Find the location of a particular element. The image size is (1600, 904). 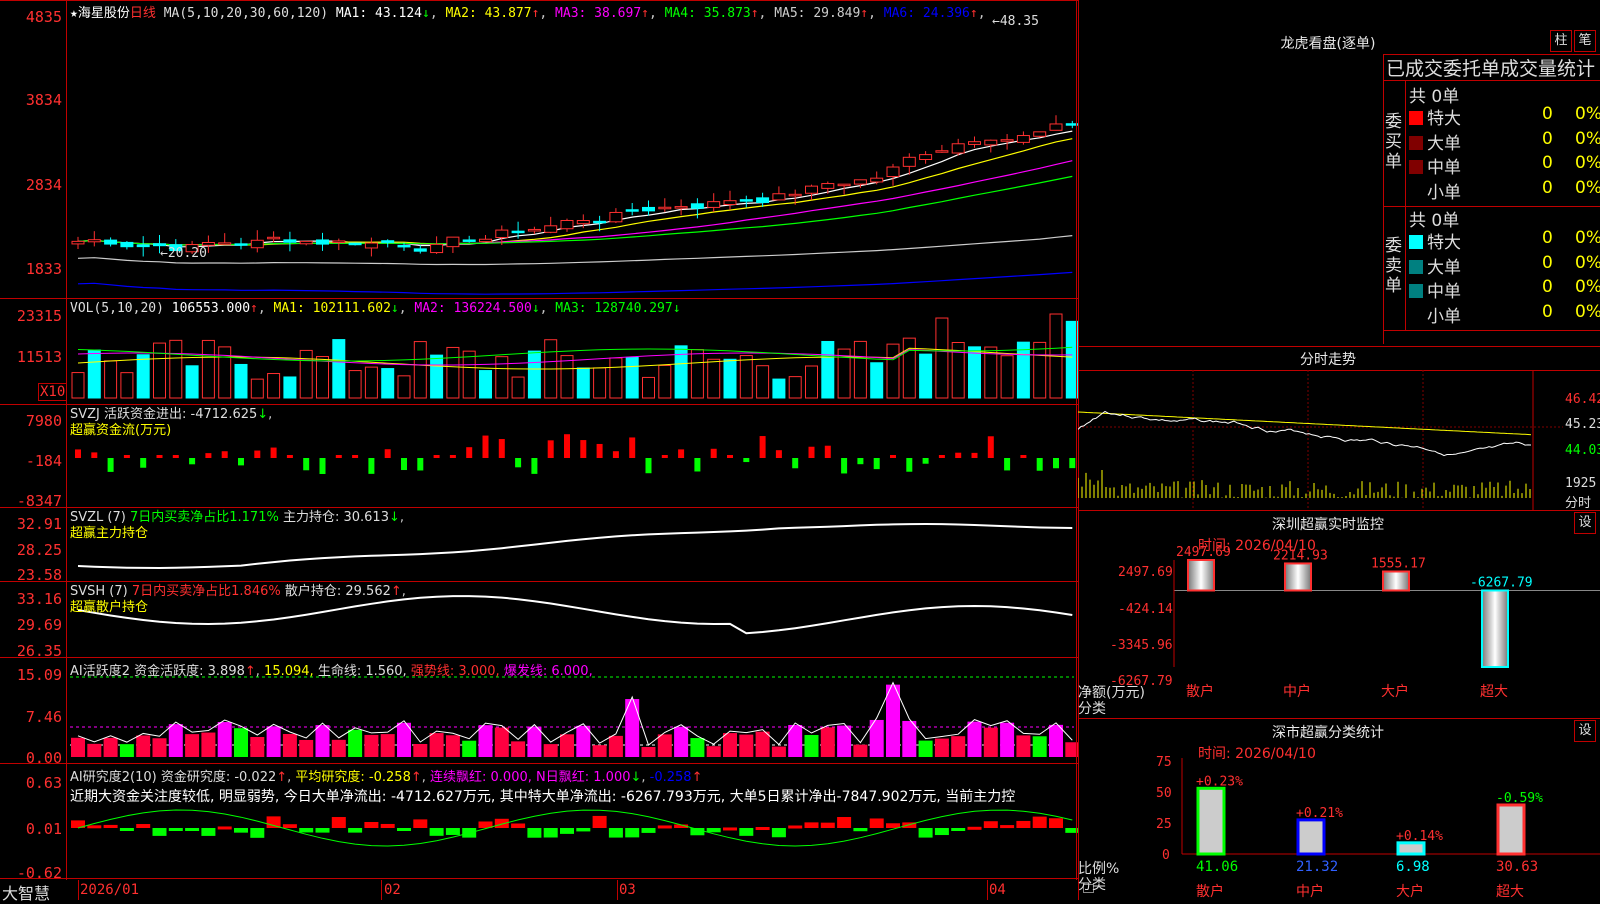

price-axis-3: 1833 is located at coordinates (43, 269).